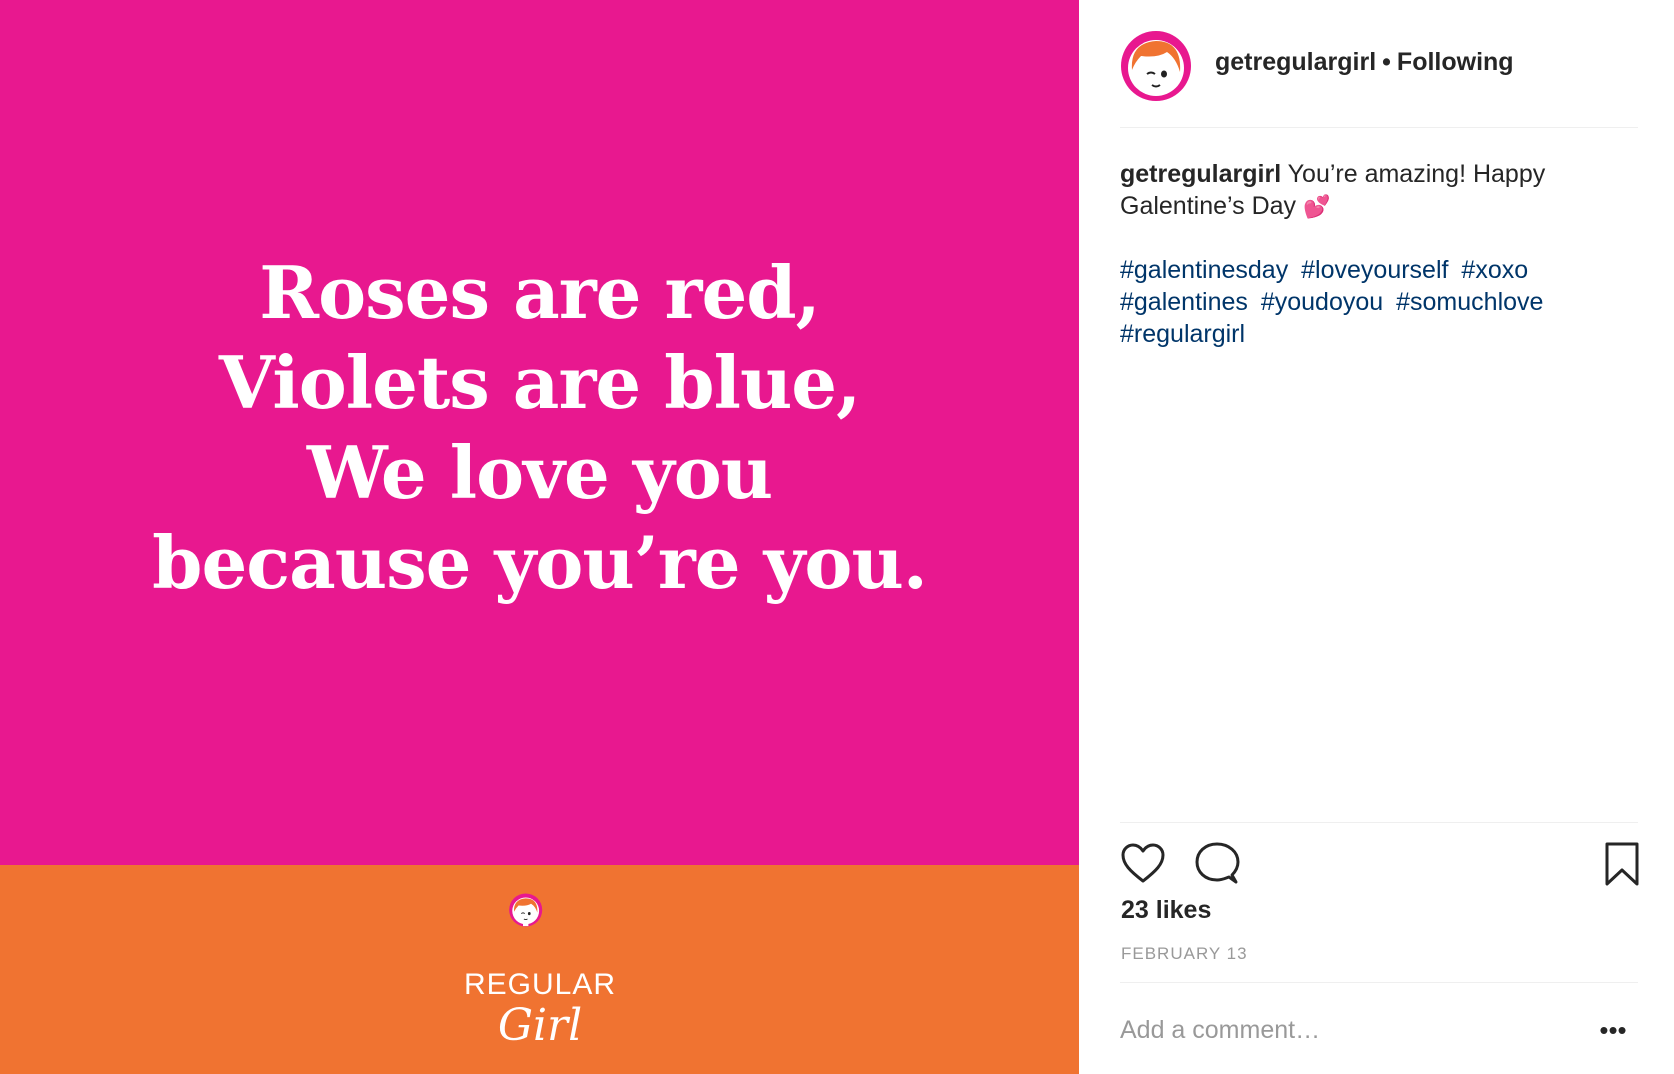 The height and width of the screenshot is (1074, 1674). Describe the element at coordinates (1374, 270) in the screenshot. I see `hashtag-link: #loveyourself` at that location.